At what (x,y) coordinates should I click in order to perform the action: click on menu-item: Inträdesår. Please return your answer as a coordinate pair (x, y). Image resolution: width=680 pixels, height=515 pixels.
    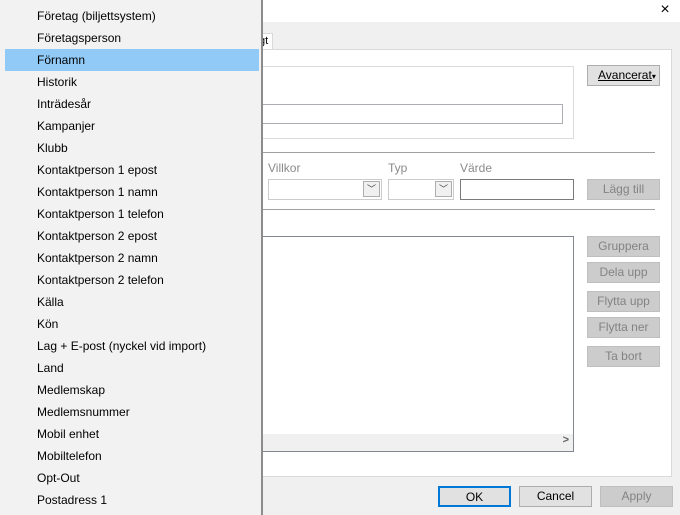
    Looking at the image, I should click on (132, 104).